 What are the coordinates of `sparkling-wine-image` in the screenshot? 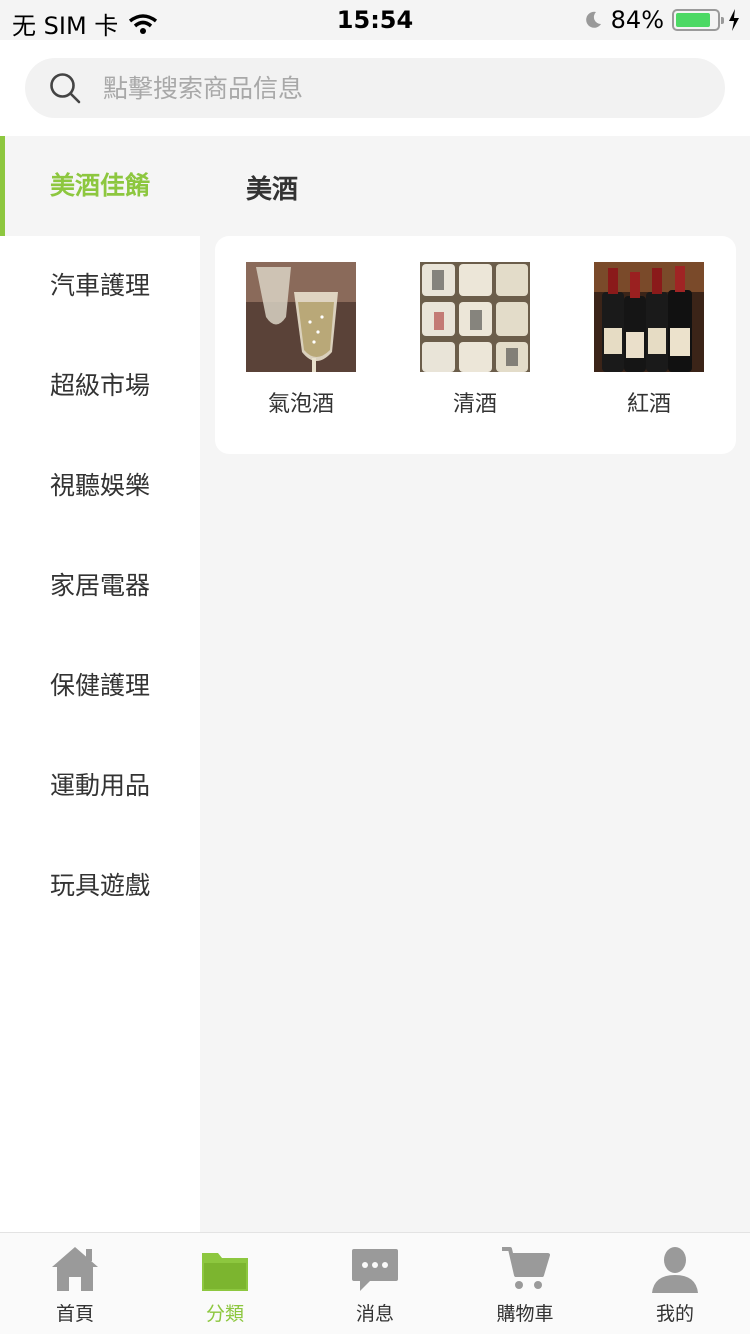 It's located at (301, 317).